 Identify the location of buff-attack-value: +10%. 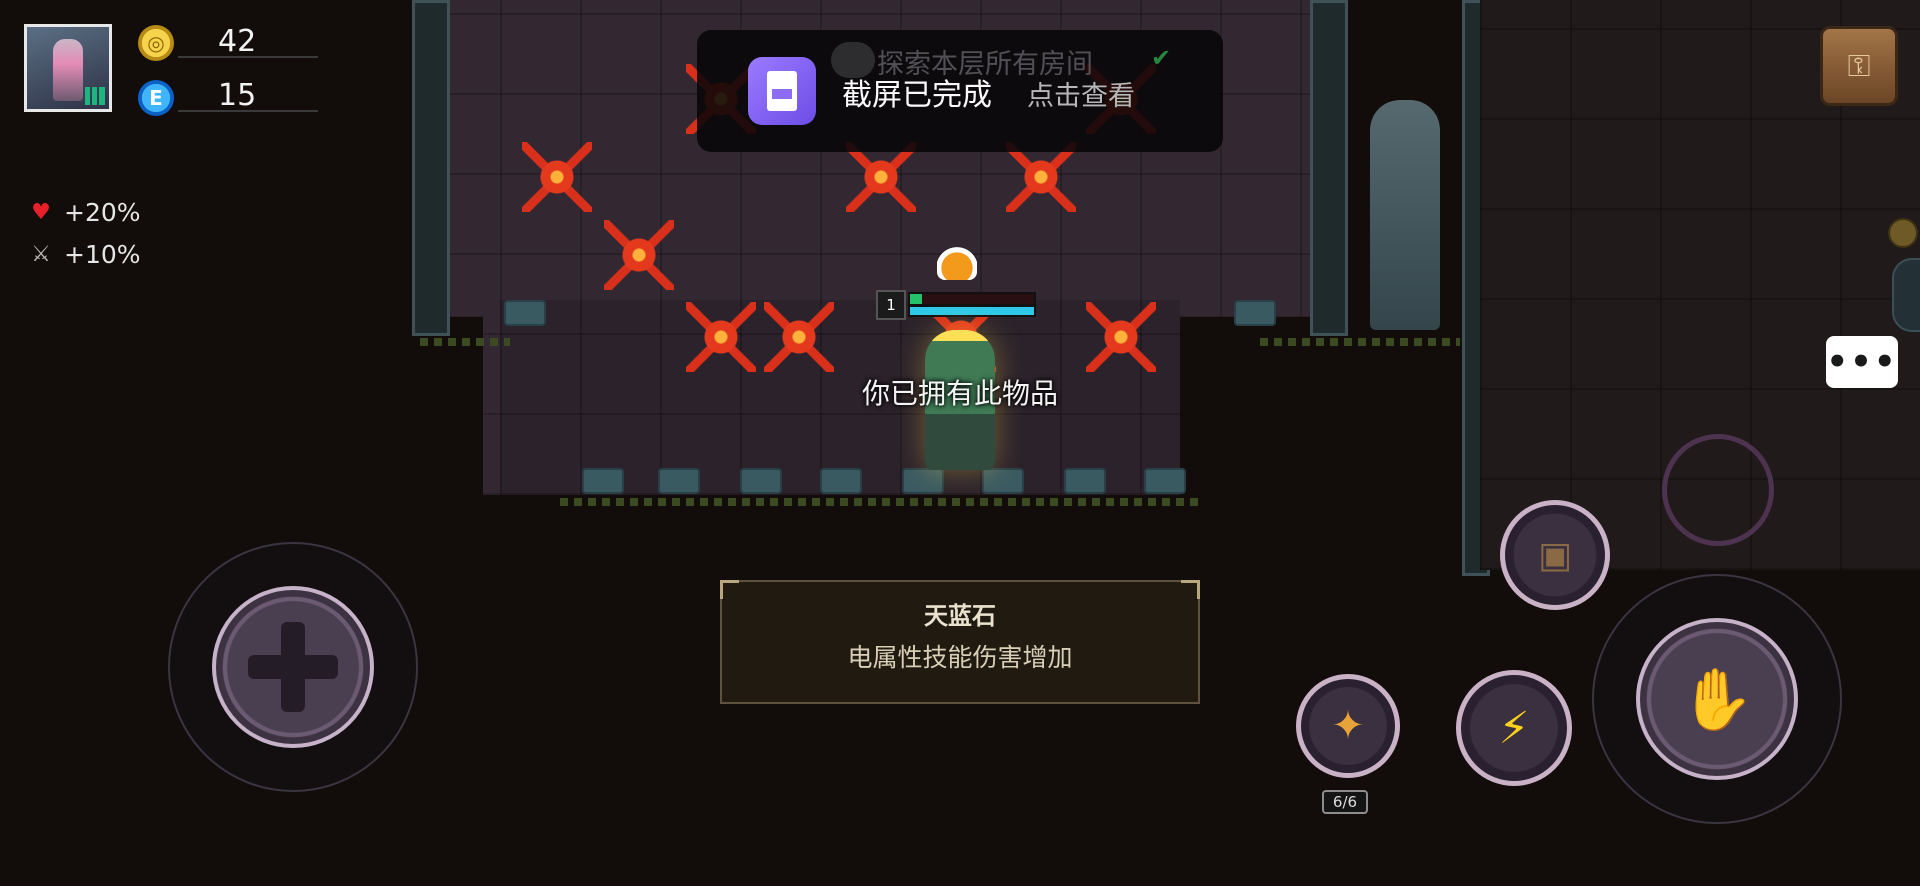
(102, 254).